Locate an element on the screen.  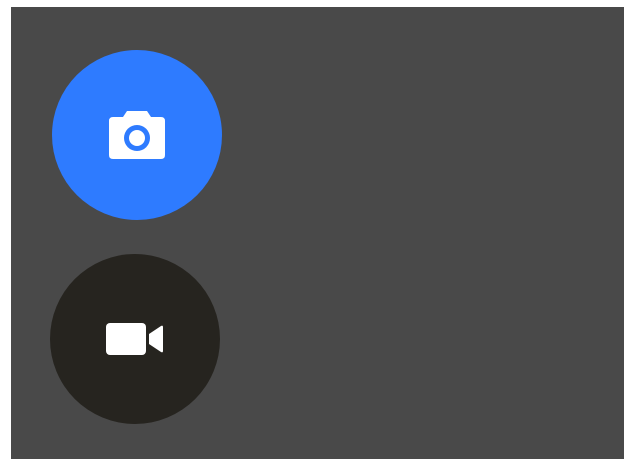
photo-mode-button is located at coordinates (137, 135).